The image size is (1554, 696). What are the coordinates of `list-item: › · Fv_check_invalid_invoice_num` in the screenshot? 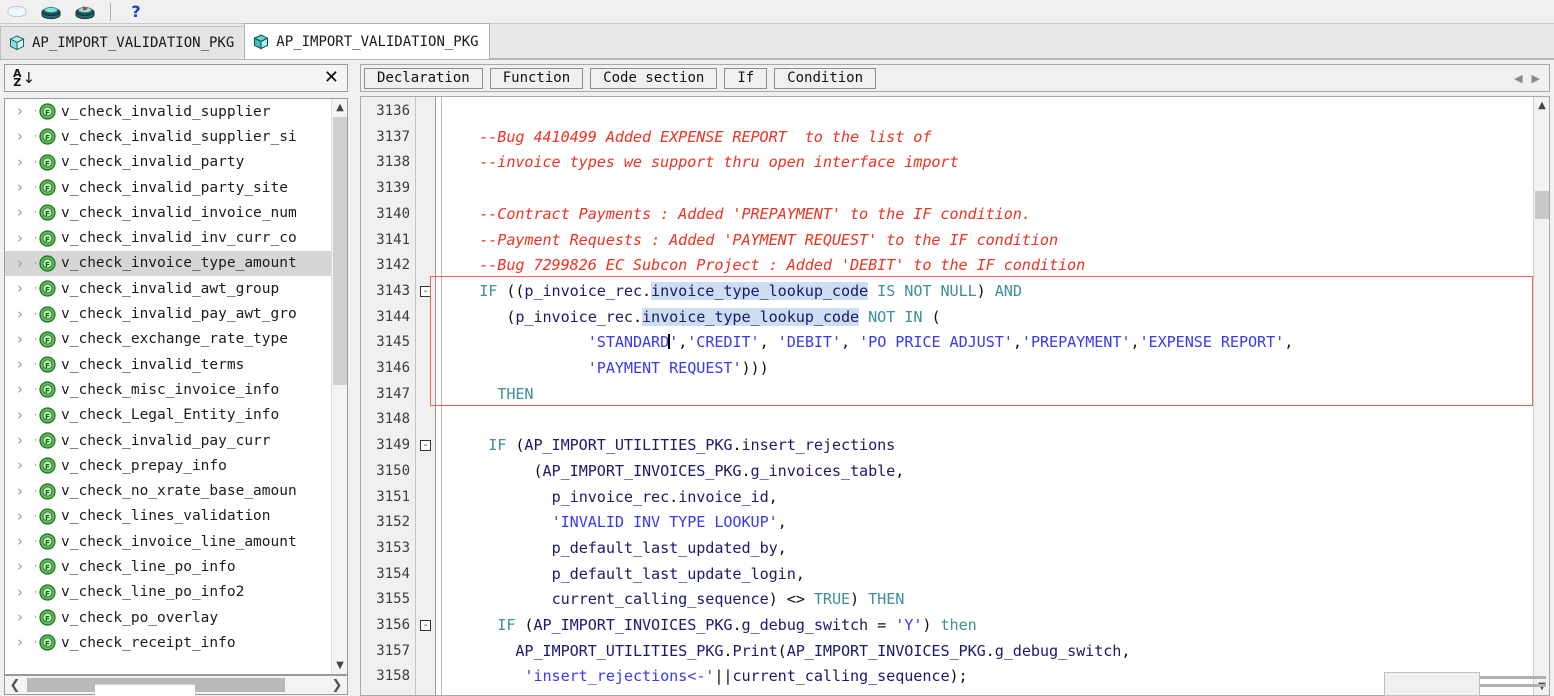 It's located at (168, 212).